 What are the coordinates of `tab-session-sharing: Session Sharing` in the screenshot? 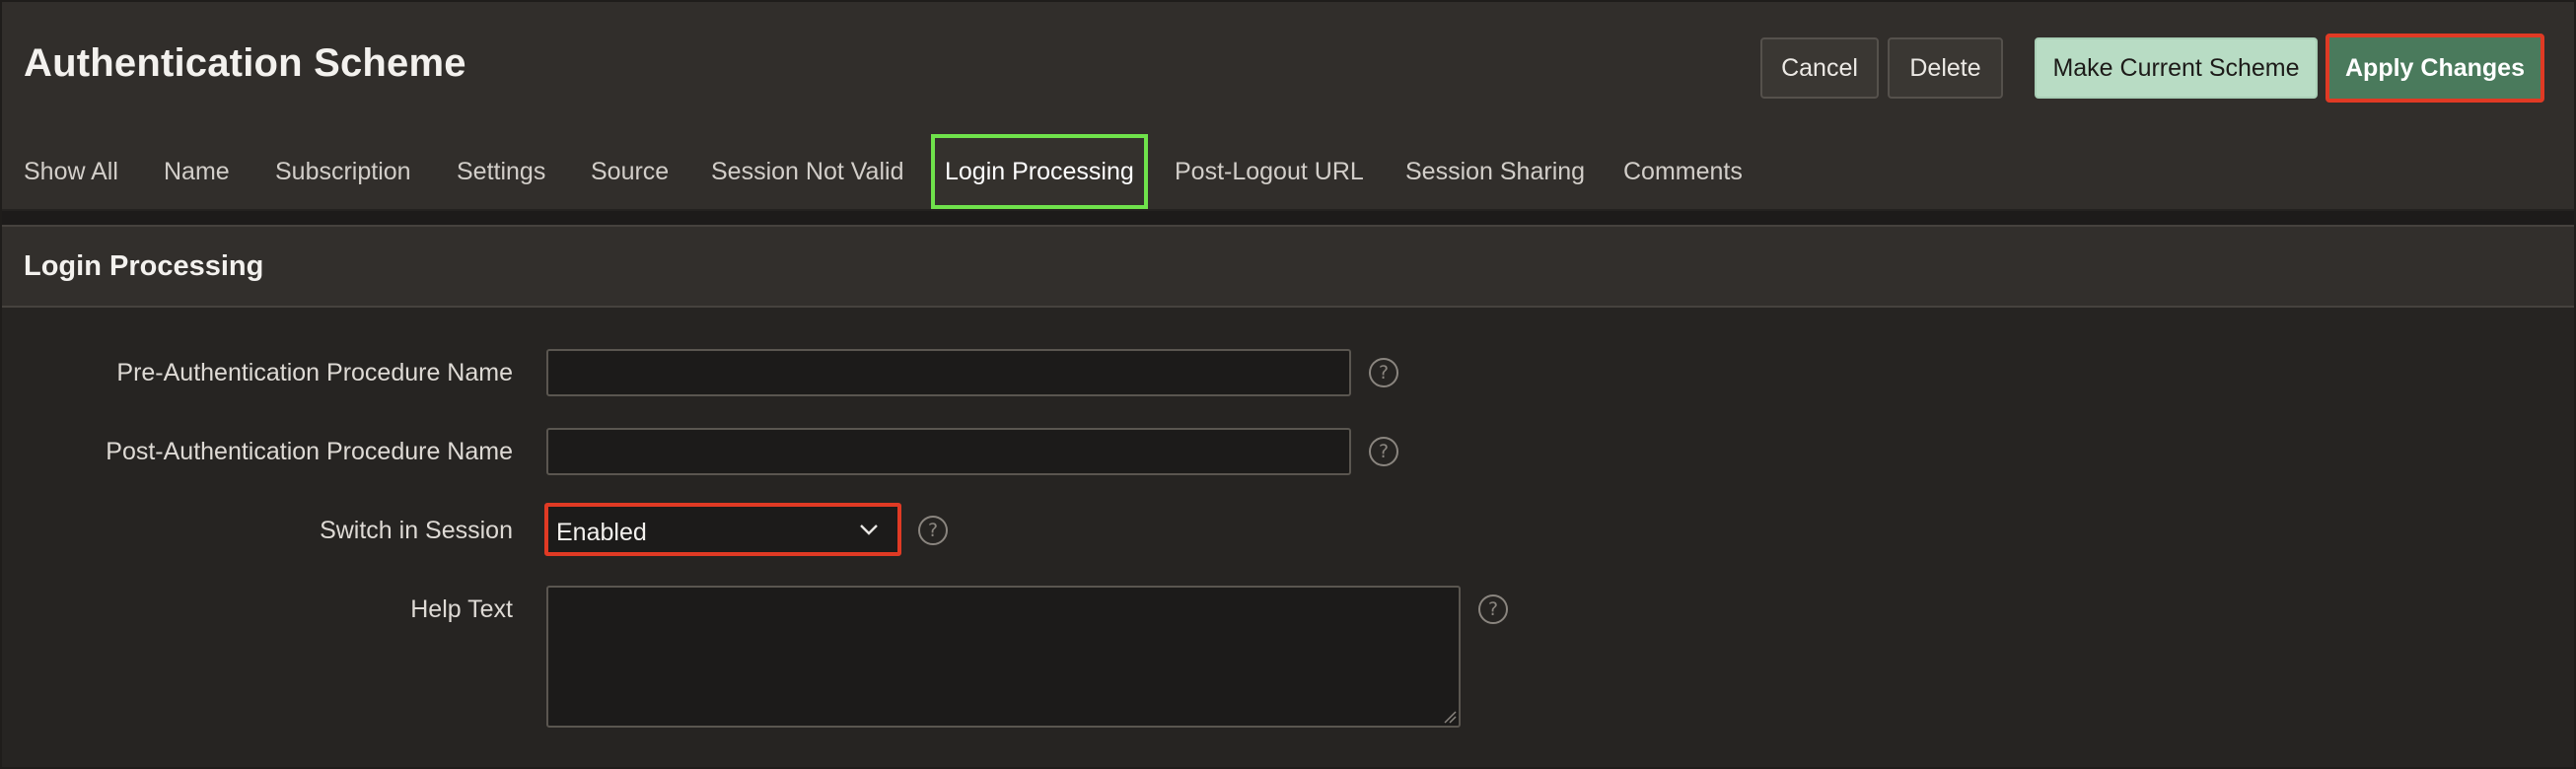 It's located at (1495, 172).